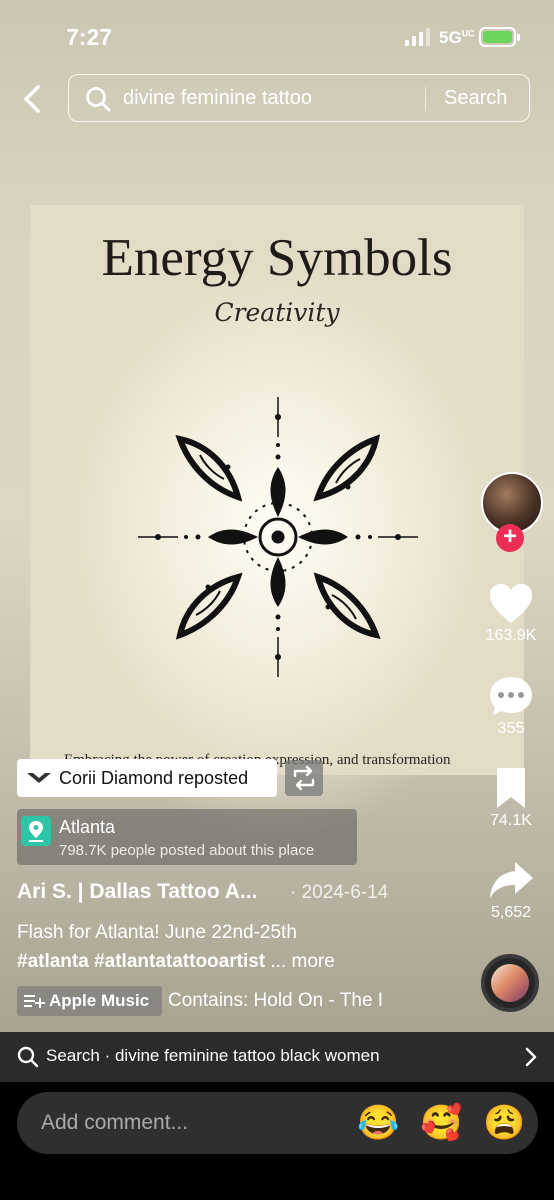  I want to click on love-emoji-button: 🥰, so click(441, 1123).